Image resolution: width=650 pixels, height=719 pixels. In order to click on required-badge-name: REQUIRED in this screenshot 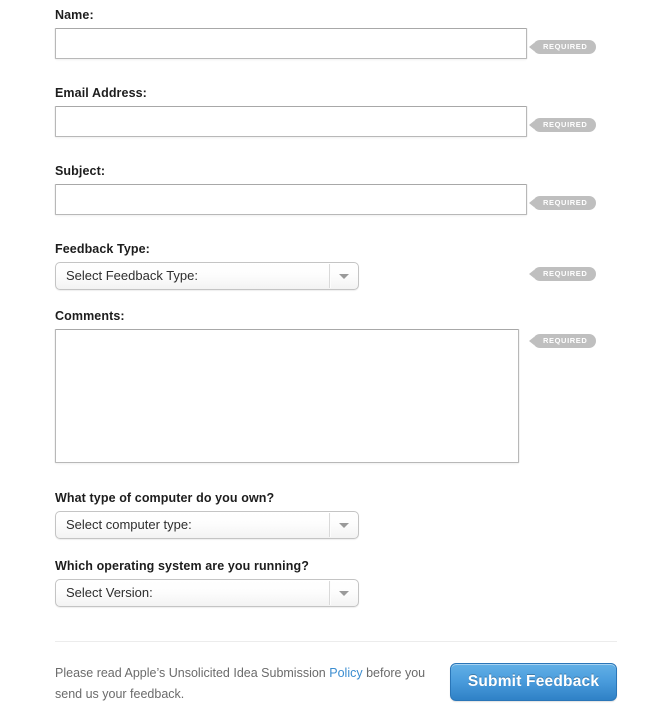, I will do `click(562, 47)`.